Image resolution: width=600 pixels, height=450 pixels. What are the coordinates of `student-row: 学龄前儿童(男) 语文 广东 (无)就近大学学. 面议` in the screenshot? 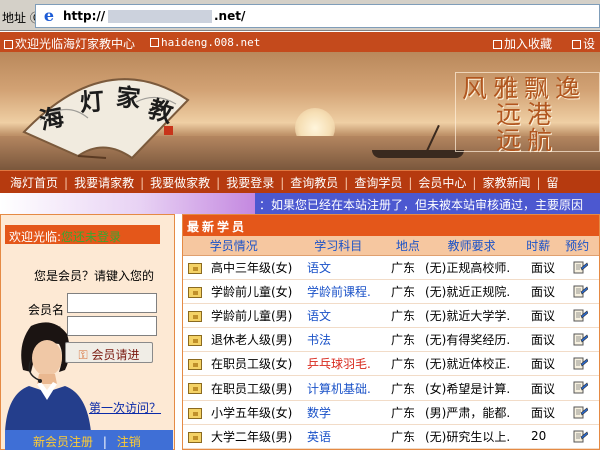 It's located at (391, 316).